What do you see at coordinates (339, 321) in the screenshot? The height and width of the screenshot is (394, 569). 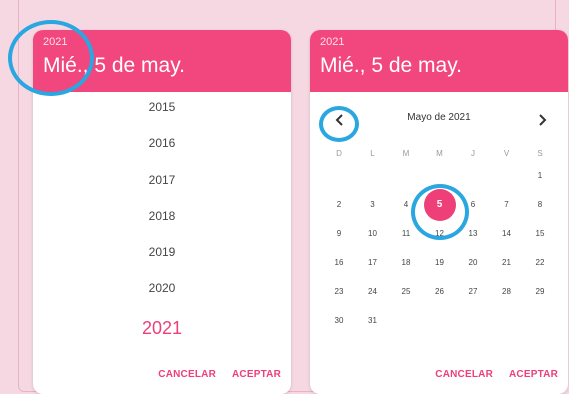 I see `day-cell: 30` at bounding box center [339, 321].